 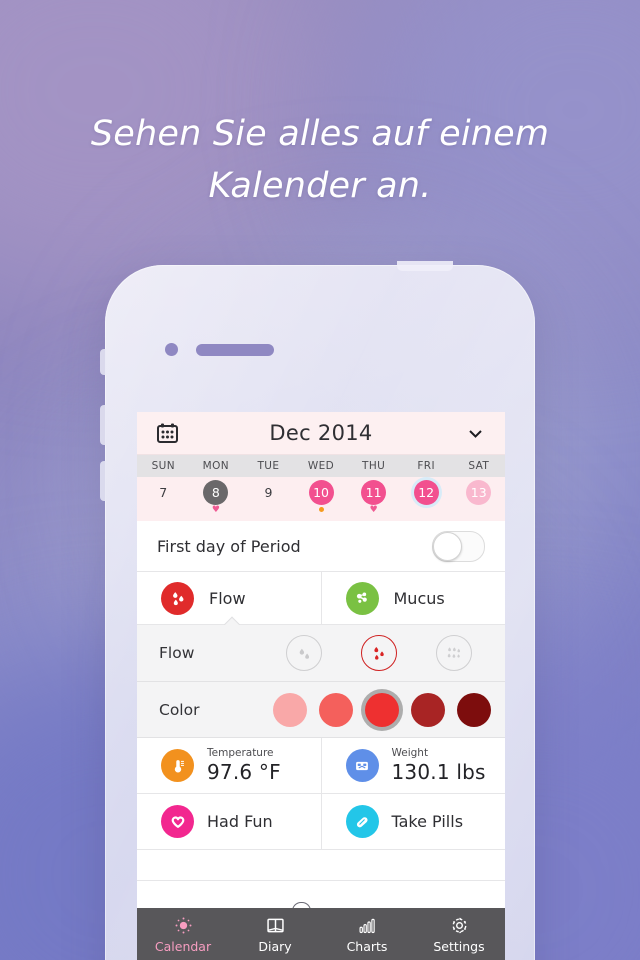 I want to click on action-take-pills: Take Pills, so click(x=413, y=821).